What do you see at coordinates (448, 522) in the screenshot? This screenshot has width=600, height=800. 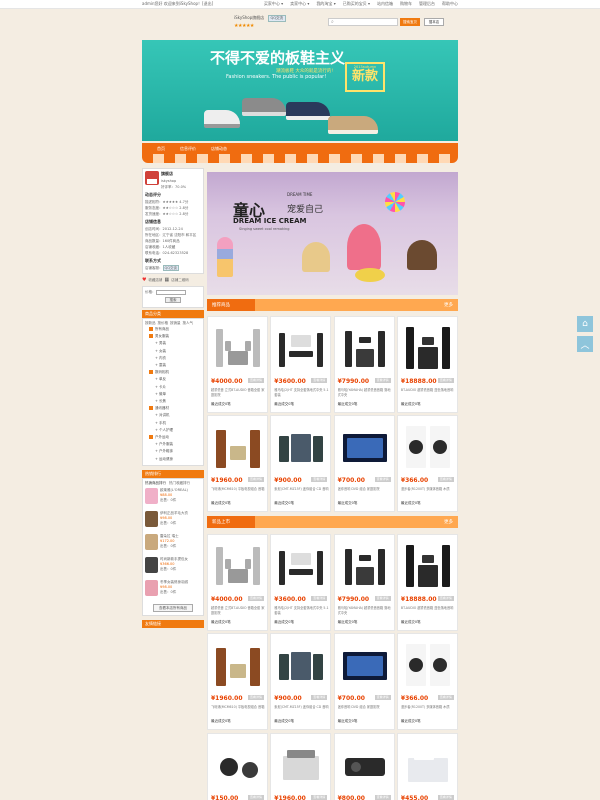 I see `new-arrivals-more: 更多` at bounding box center [448, 522].